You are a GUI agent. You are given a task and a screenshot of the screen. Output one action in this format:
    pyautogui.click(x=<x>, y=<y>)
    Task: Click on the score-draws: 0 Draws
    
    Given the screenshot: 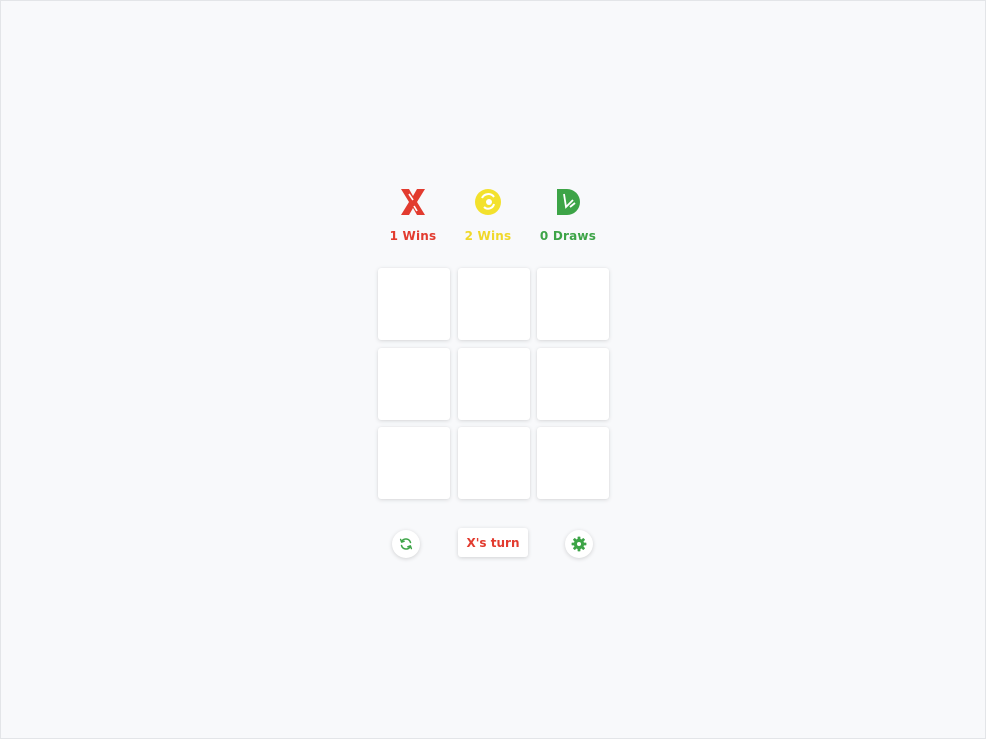 What is the action you would take?
    pyautogui.click(x=568, y=215)
    